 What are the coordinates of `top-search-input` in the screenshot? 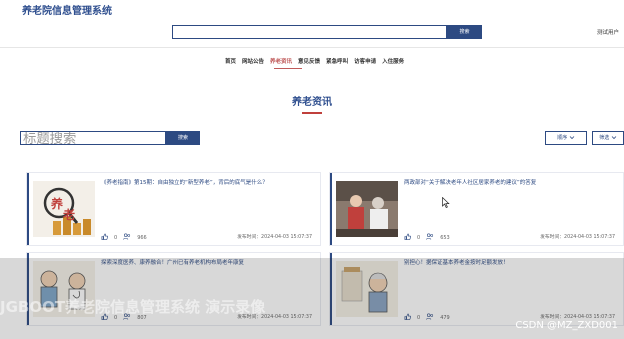 It's located at (309, 32).